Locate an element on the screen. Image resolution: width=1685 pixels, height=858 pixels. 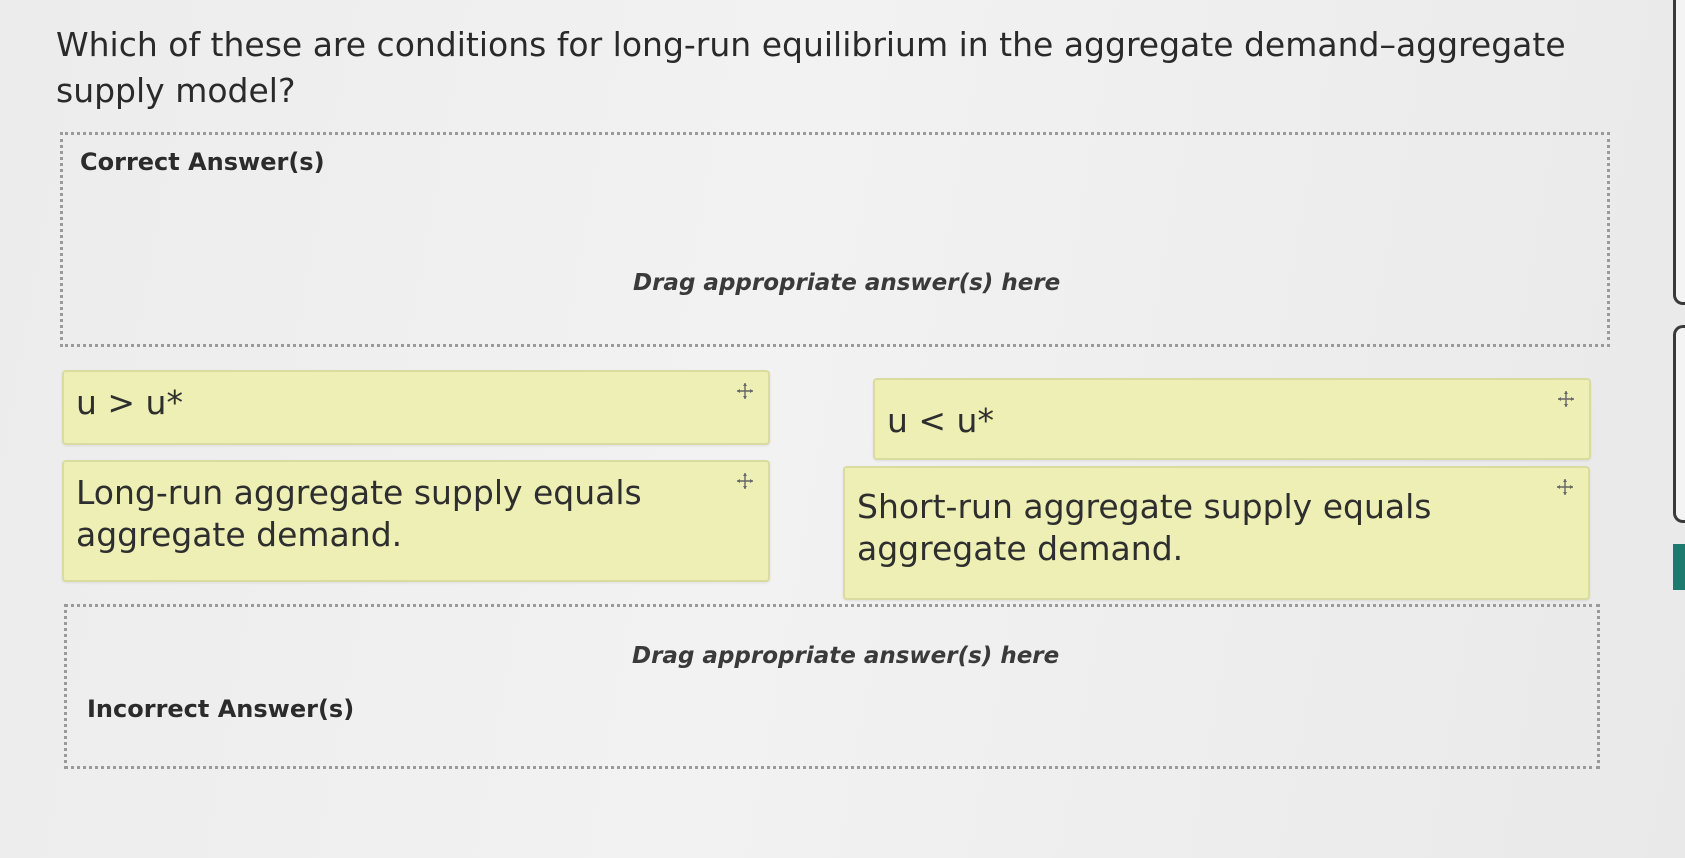
answer-tile-label: u < u* is located at coordinates (940, 420).